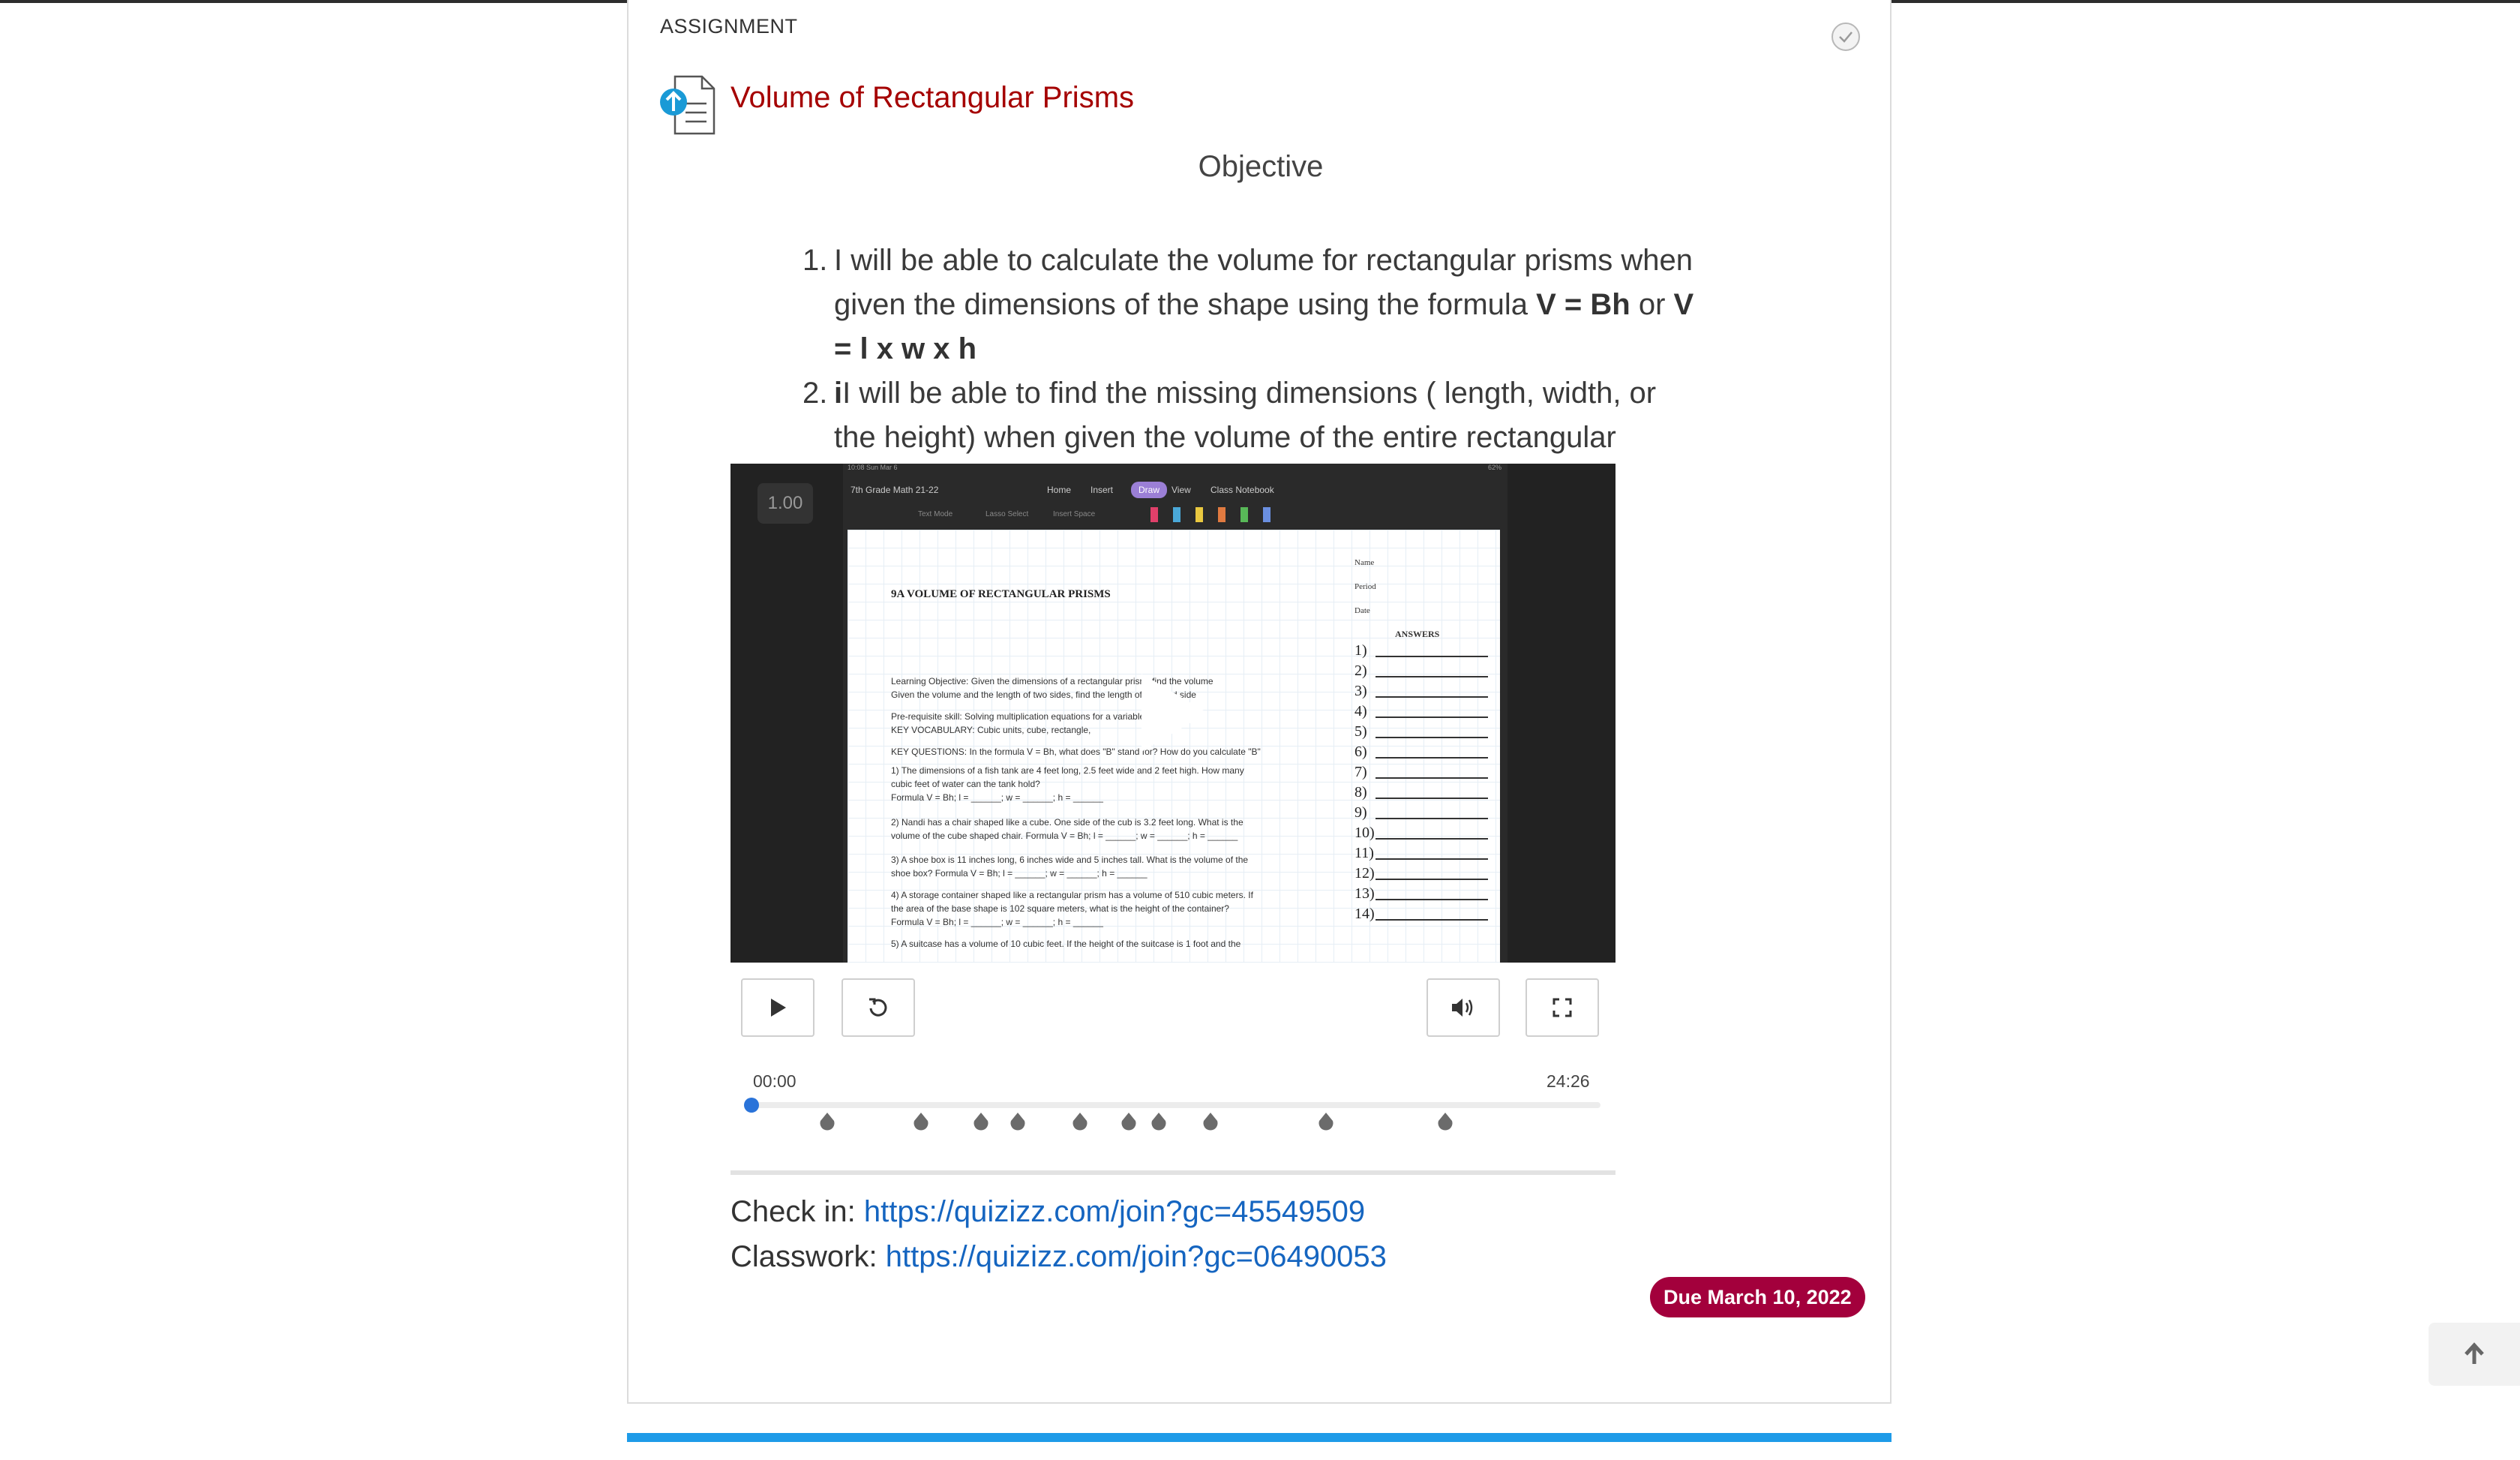 The height and width of the screenshot is (1460, 2520). Describe the element at coordinates (838, 393) in the screenshot. I see `objective-lead: i` at that location.